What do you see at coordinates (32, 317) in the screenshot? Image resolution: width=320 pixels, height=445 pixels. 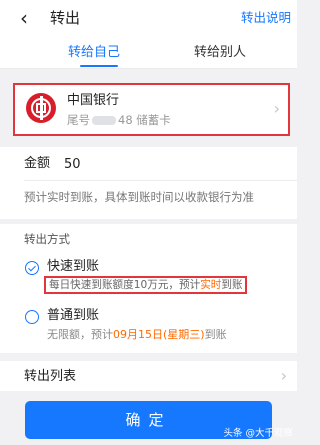 I see `normal-transfer-radio` at bounding box center [32, 317].